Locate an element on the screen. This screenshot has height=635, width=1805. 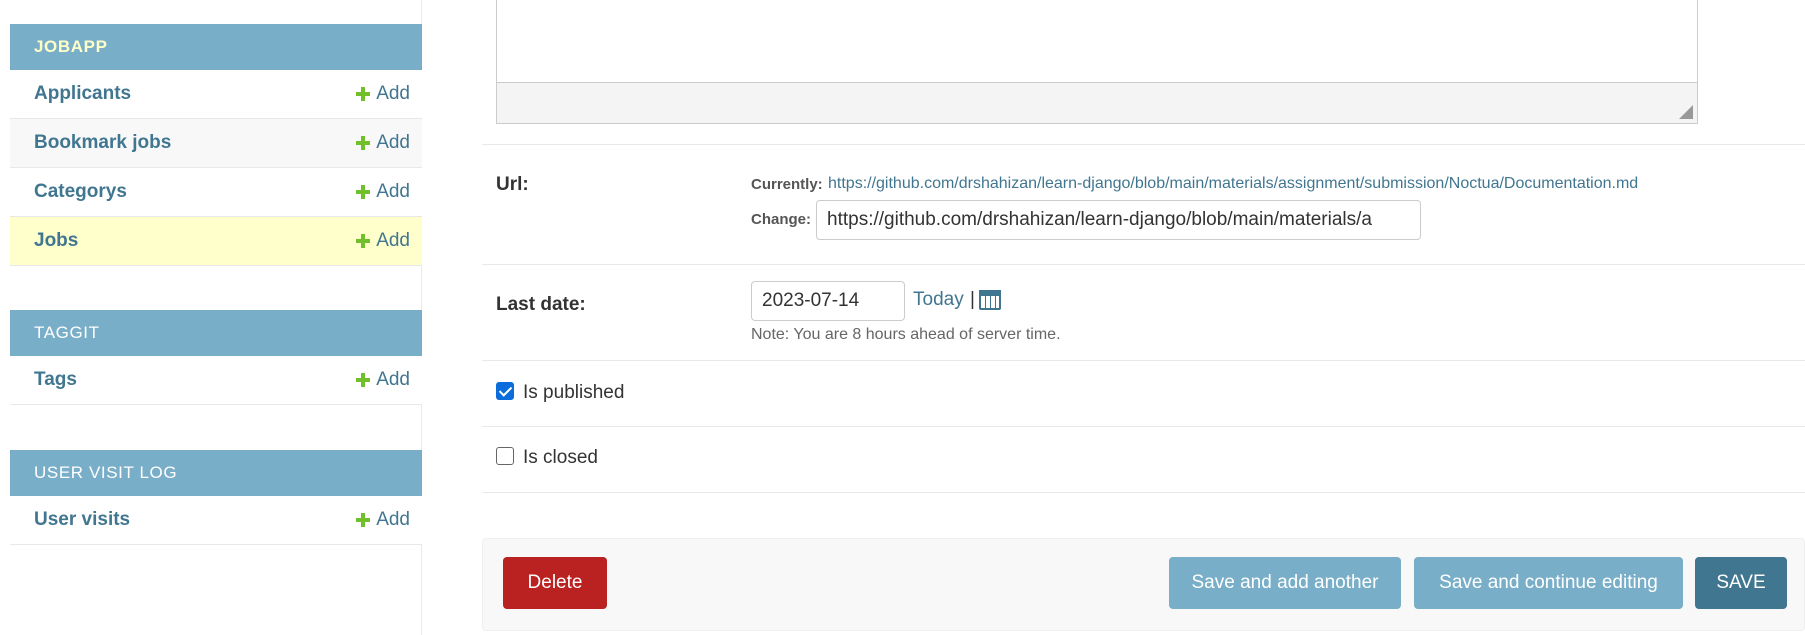
sidebar-link-tags: Tags is located at coordinates (55, 380).